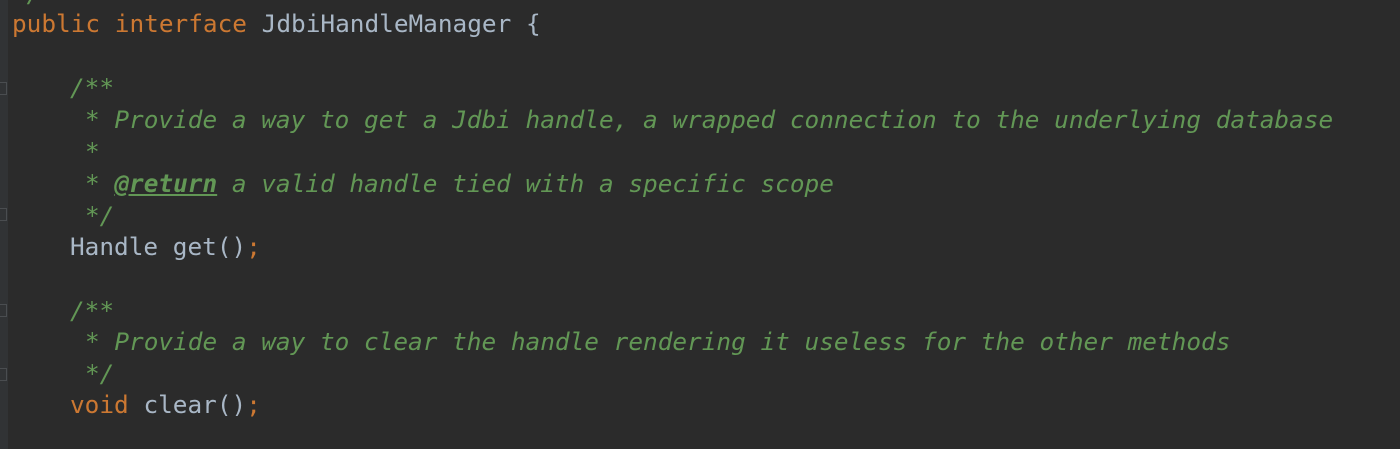  I want to click on return-tag: @return, so click(166, 183).